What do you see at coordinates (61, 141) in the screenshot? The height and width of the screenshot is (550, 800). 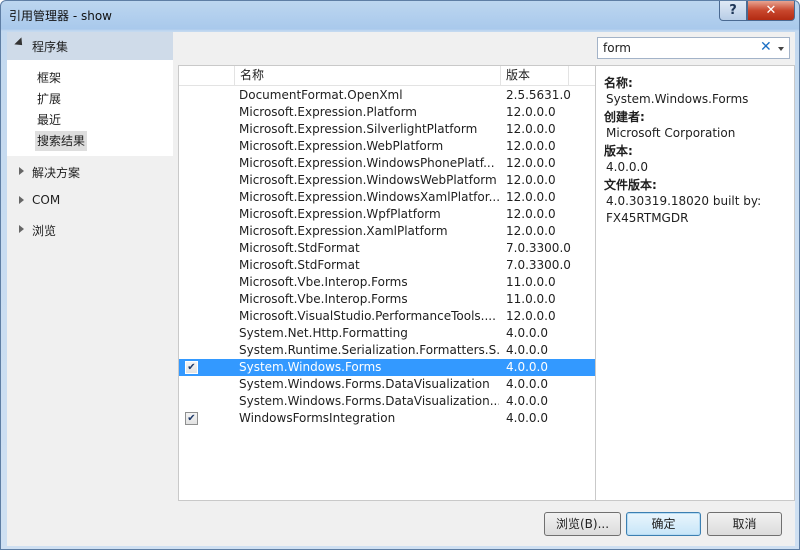 I see `sidebar-item-search-results: 搜索结果` at bounding box center [61, 141].